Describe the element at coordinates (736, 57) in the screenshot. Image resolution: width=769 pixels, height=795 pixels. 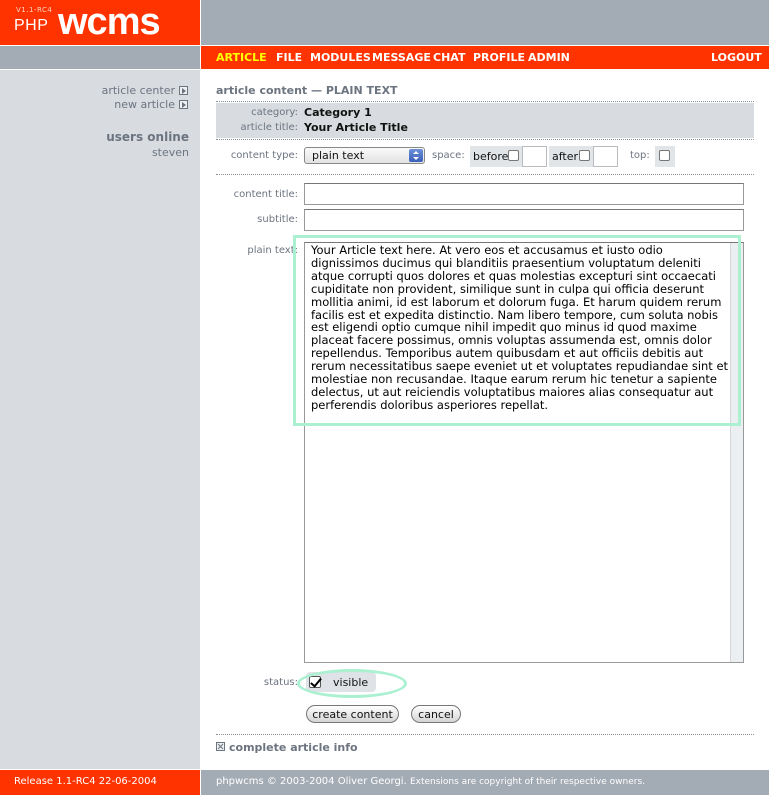
I see `nav-logout: LOGOUT` at that location.